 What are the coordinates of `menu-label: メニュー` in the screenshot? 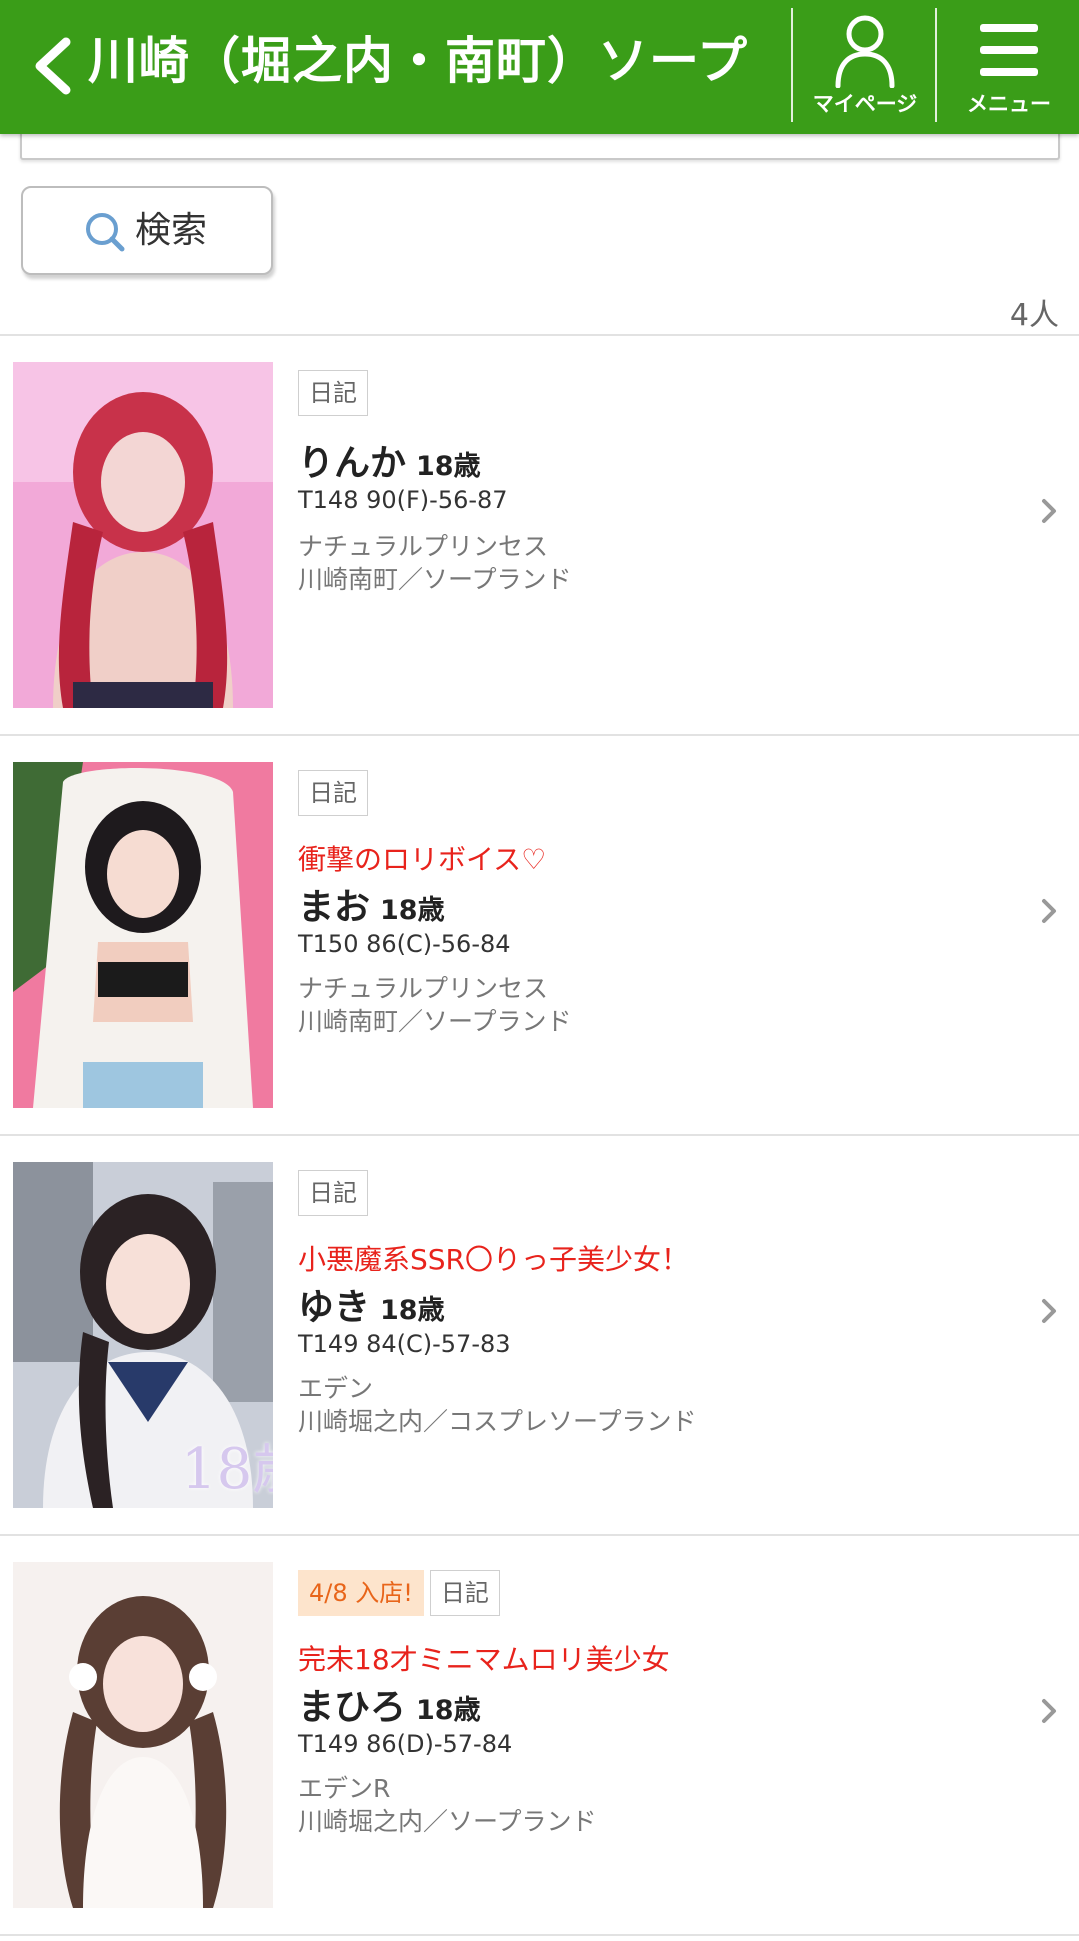 It's located at (1009, 104).